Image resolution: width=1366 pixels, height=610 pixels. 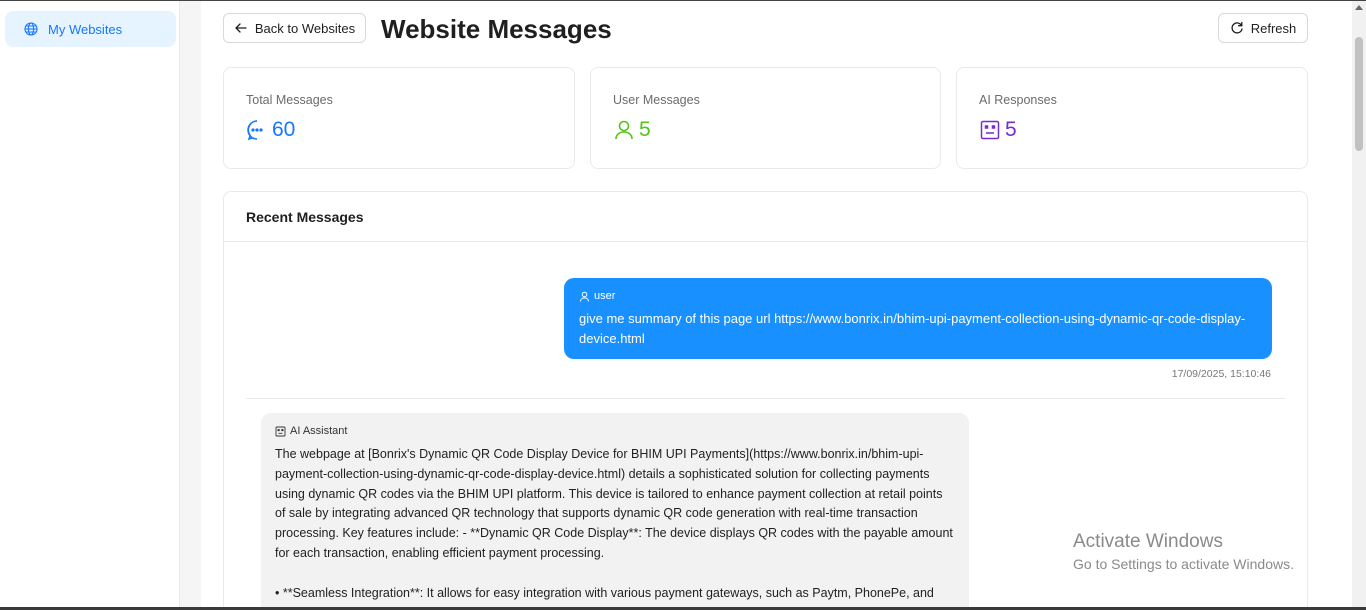 What do you see at coordinates (1221, 374) in the screenshot?
I see `message-timestamp: 17/09/2025, 15:10:46` at bounding box center [1221, 374].